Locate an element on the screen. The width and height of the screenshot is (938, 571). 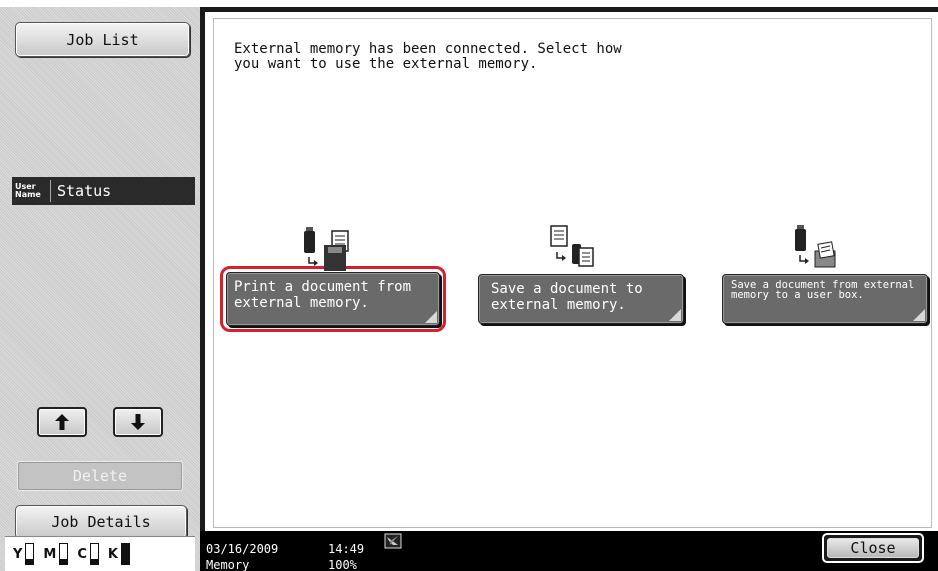
top-strip is located at coordinates (469, 3).